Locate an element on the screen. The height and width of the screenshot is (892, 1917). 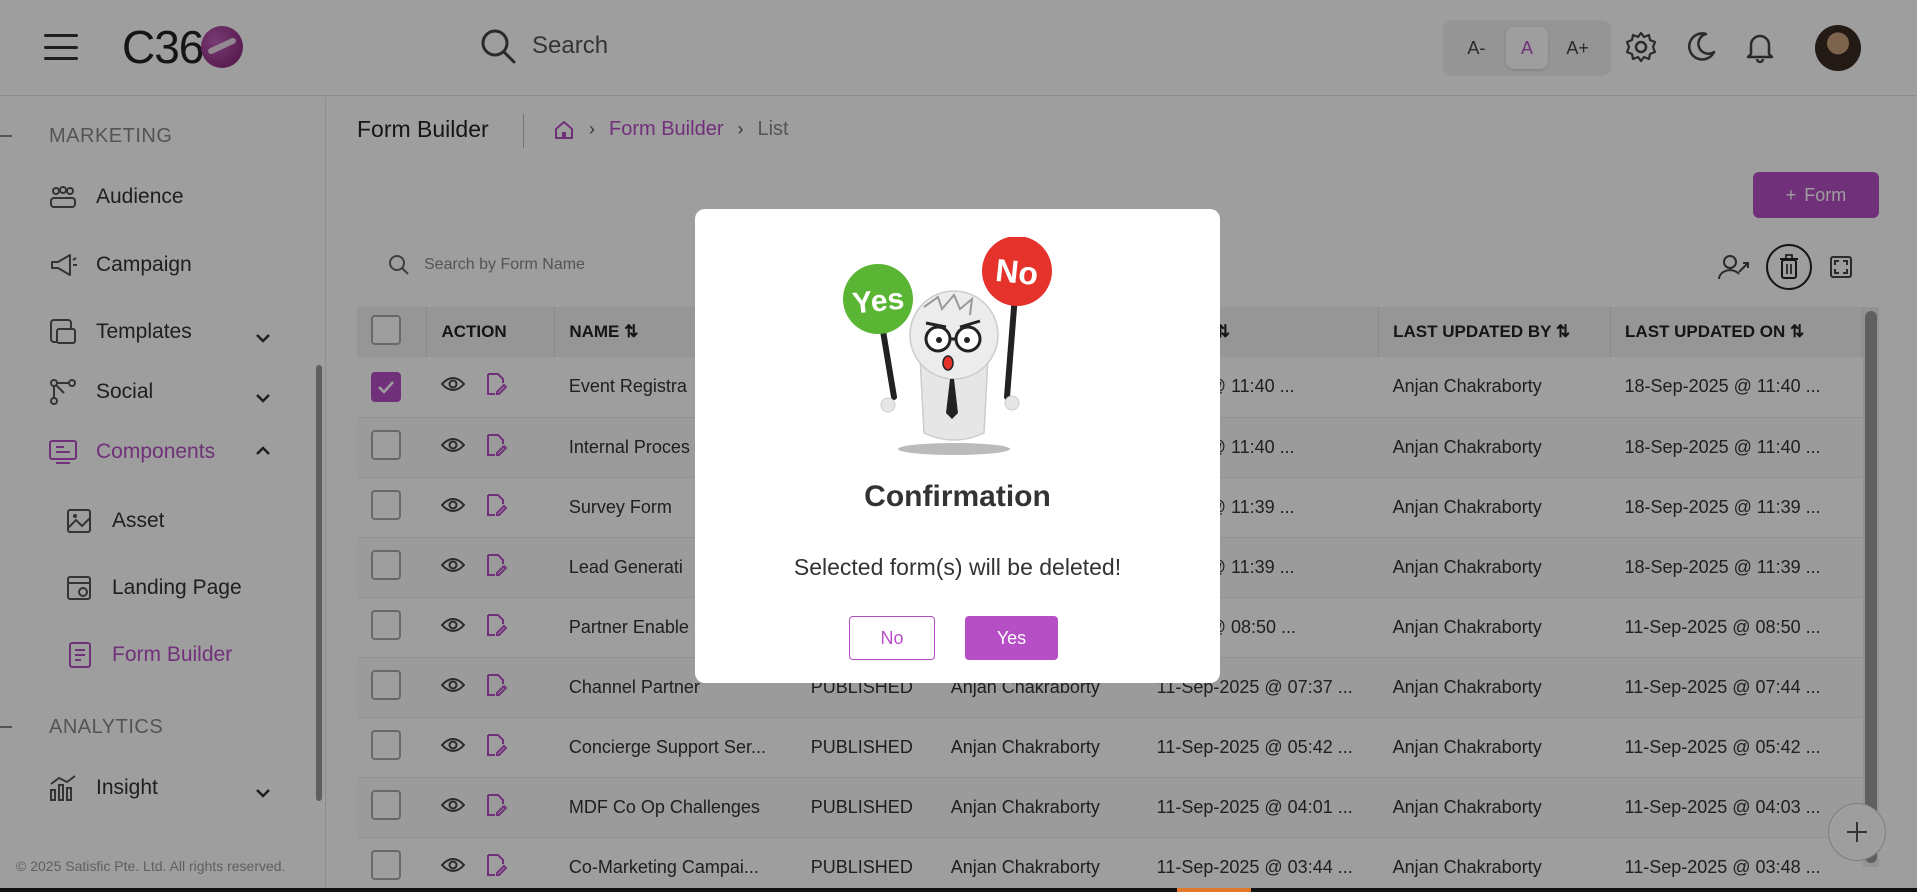
yes-sign-text: Yes is located at coordinates (878, 301).